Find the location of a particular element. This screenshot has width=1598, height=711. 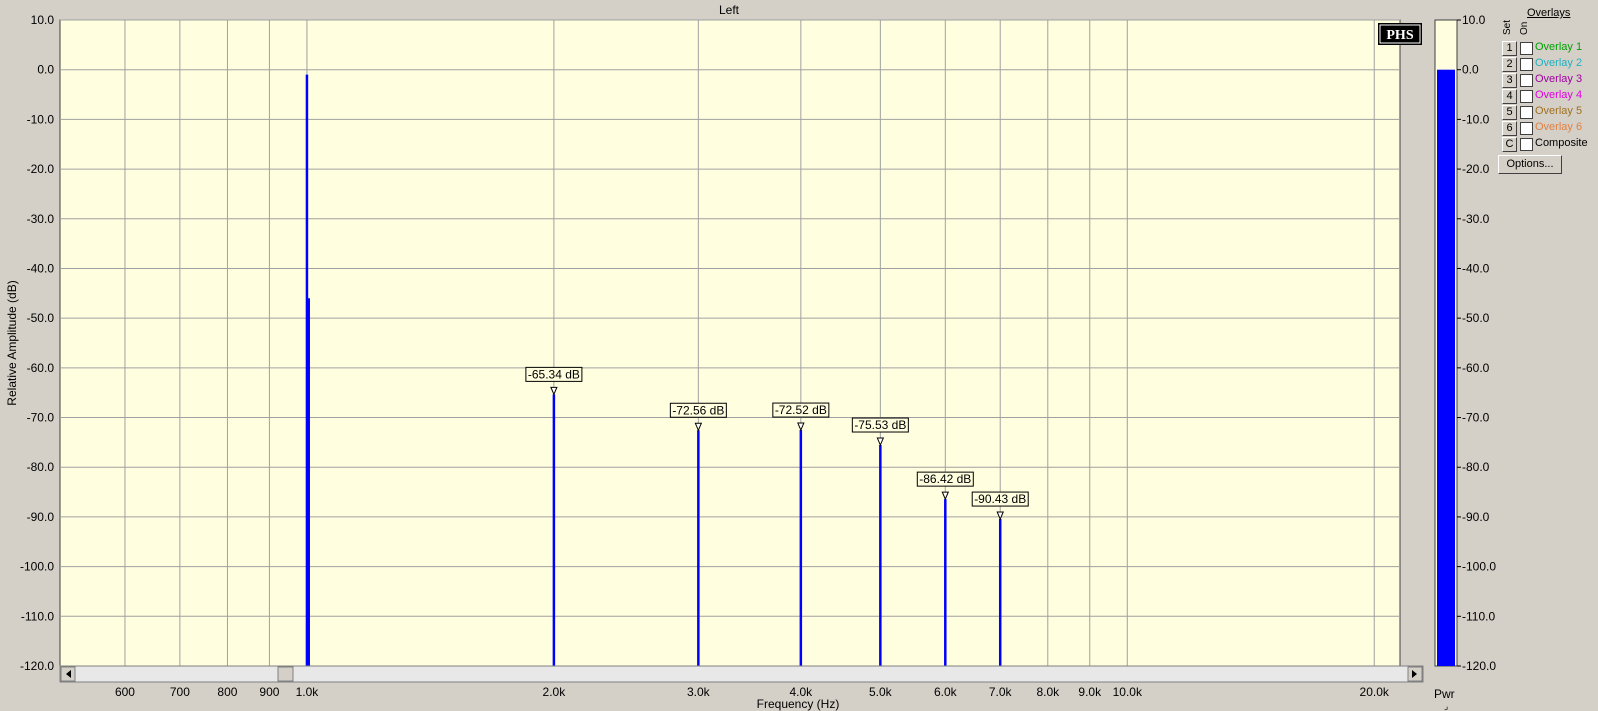

meter-tick-label: -110.0 is located at coordinates (1478, 616).